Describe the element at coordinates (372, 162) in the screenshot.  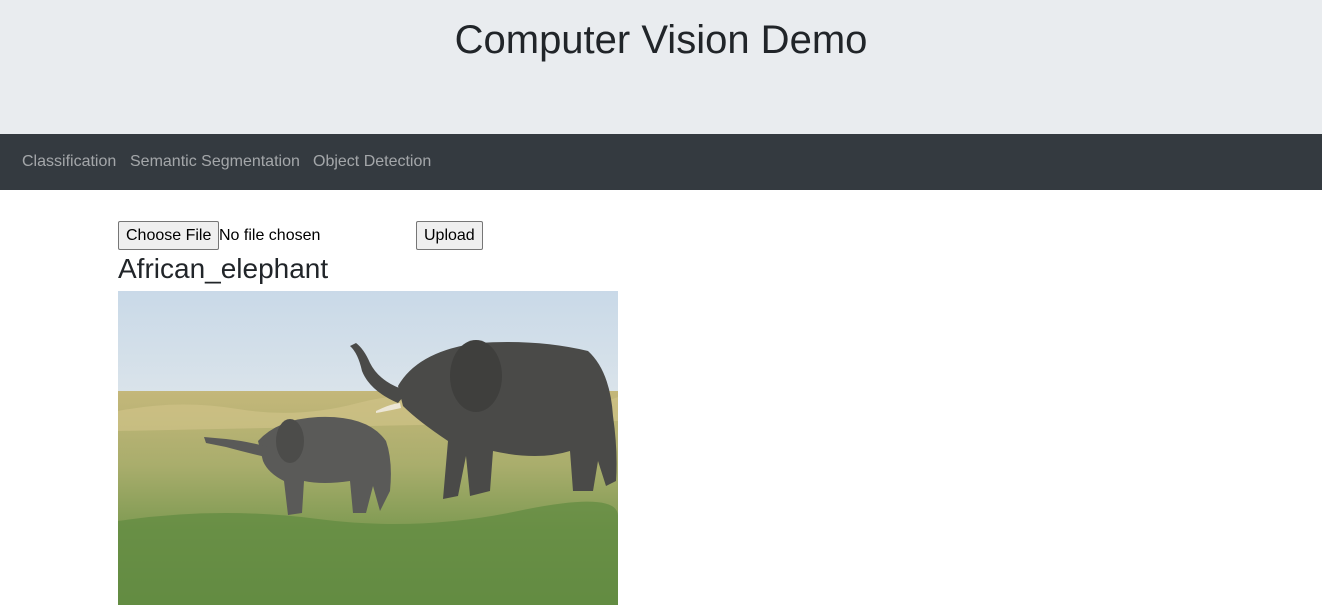
I see `nav-item-object-detection: Object Detection` at that location.